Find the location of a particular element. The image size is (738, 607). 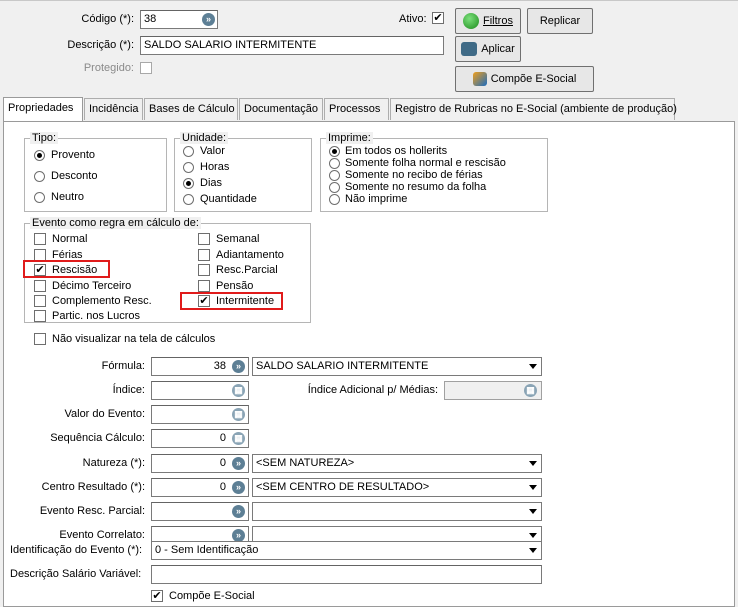

checkbox-semanal is located at coordinates (204, 239).